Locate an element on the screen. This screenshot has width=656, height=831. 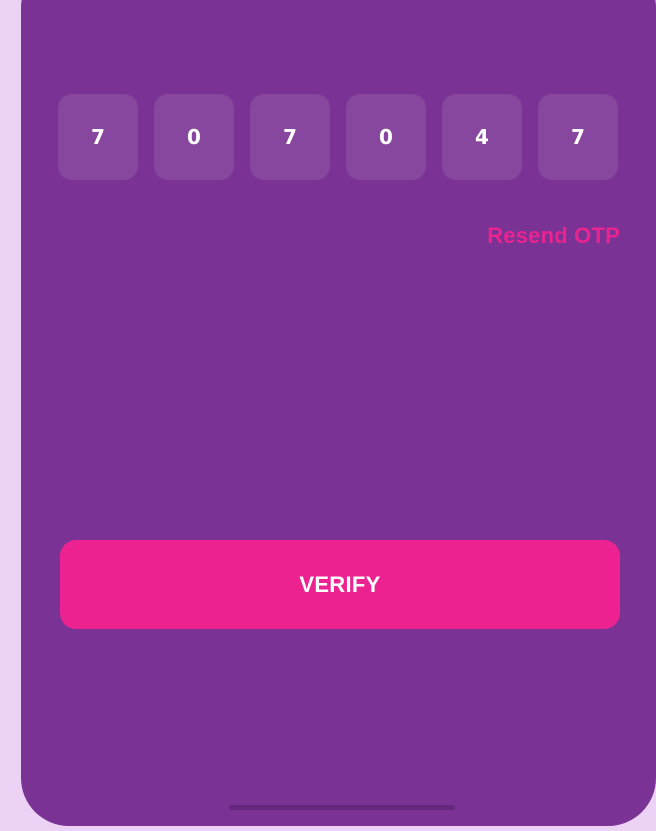
top-shade is located at coordinates (338, 25).